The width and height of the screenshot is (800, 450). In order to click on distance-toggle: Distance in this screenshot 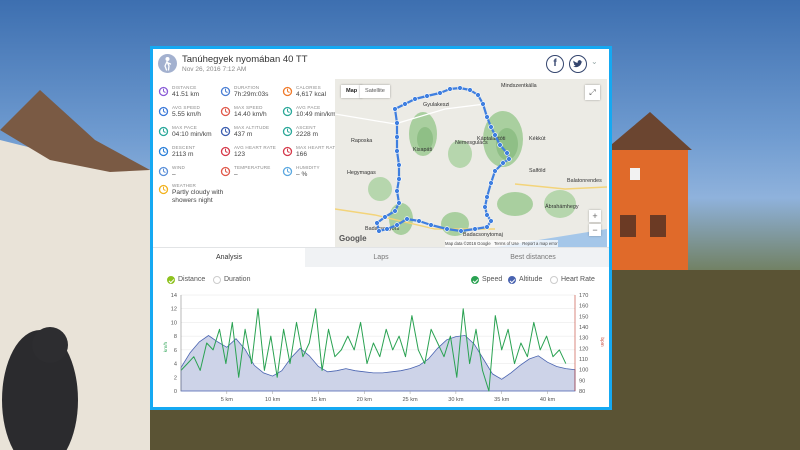, I will do `click(186, 280)`.